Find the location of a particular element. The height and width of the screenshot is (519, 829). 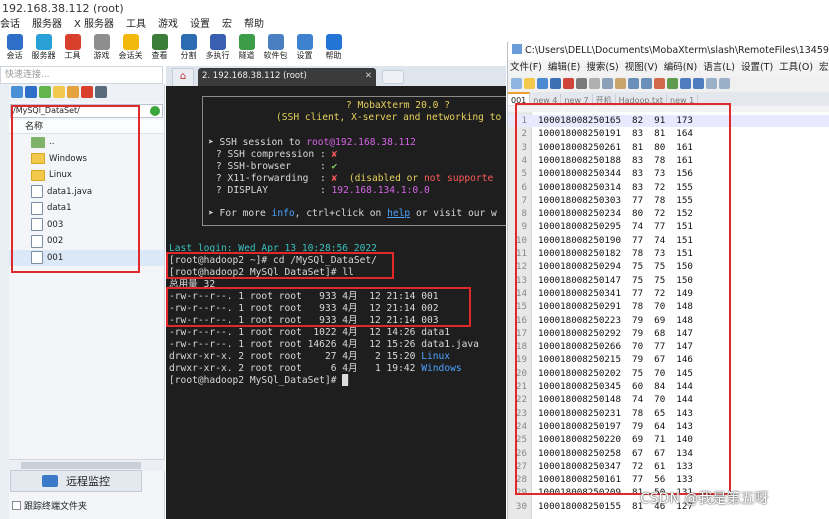

toolbar-button-10: 设置 is located at coordinates (304, 49).